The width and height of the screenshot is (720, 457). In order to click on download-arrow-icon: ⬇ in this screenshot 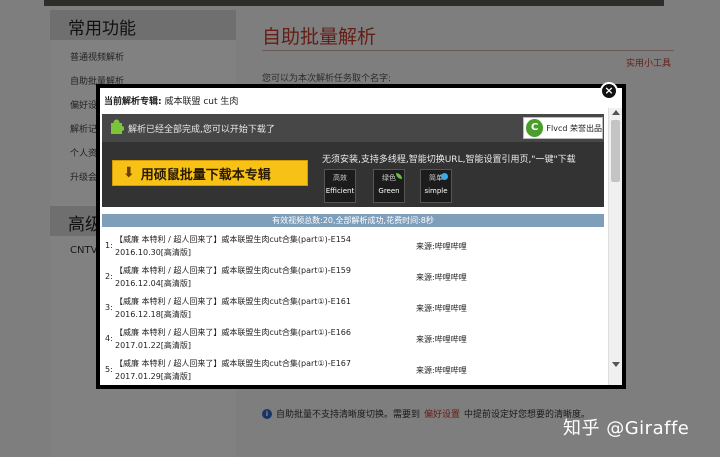, I will do `click(129, 173)`.